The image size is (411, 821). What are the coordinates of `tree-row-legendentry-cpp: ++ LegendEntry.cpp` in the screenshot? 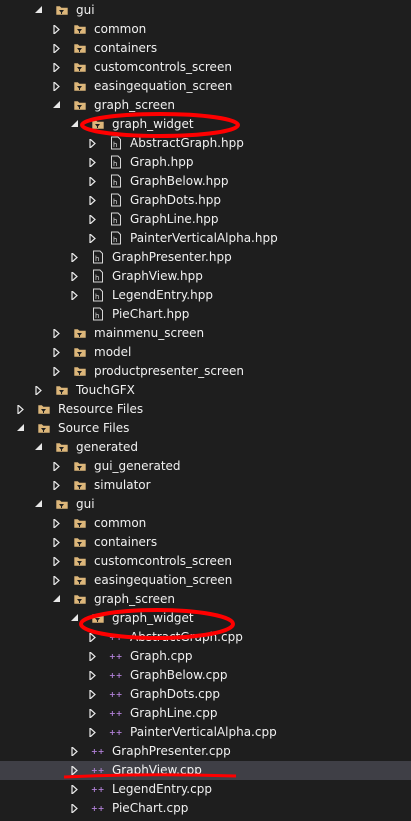 It's located at (205, 789).